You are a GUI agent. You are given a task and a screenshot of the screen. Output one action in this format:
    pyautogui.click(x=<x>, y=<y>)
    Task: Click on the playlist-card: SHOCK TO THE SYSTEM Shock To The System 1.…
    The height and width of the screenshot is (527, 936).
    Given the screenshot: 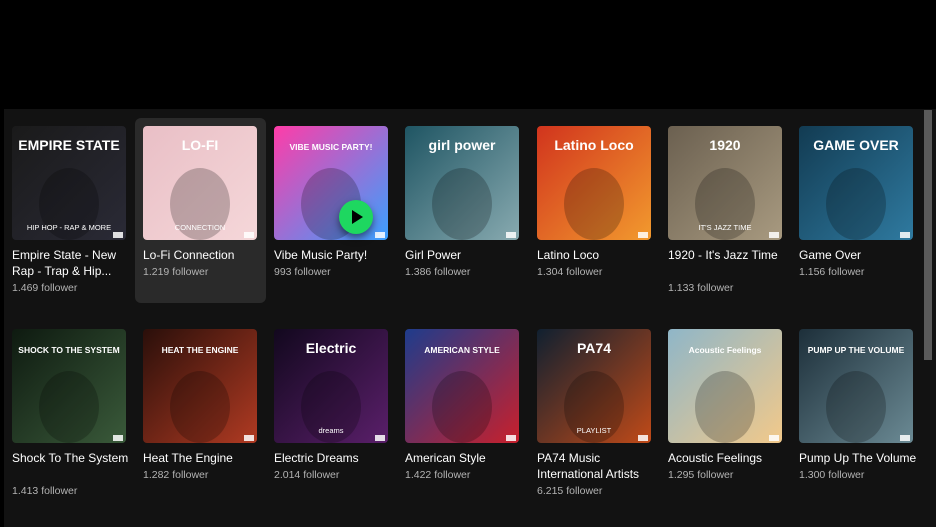 What is the action you would take?
    pyautogui.click(x=69, y=413)
    